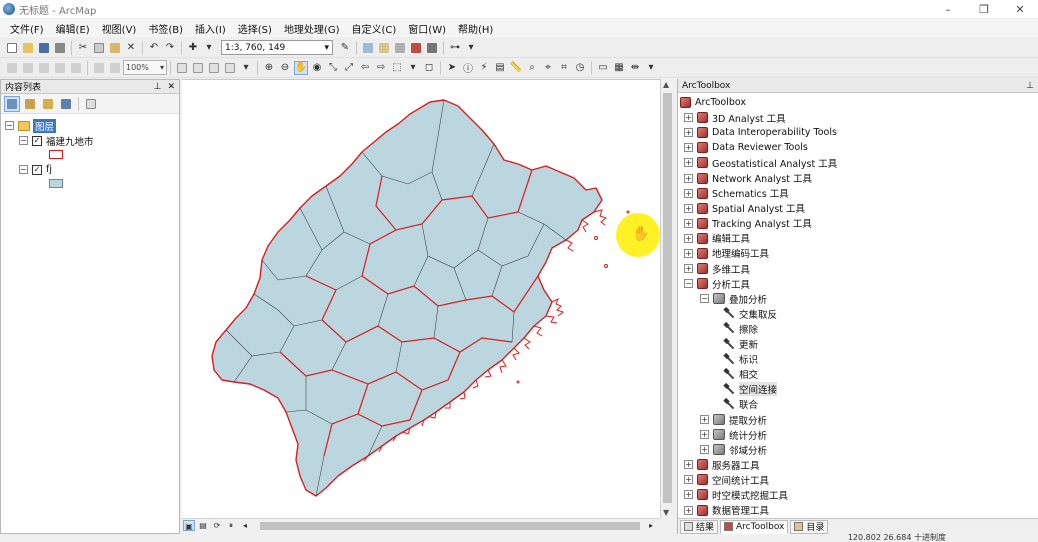 This screenshot has height=542, width=1038. What do you see at coordinates (230, 68) in the screenshot?
I see `data-driven-pages-icon` at bounding box center [230, 68].